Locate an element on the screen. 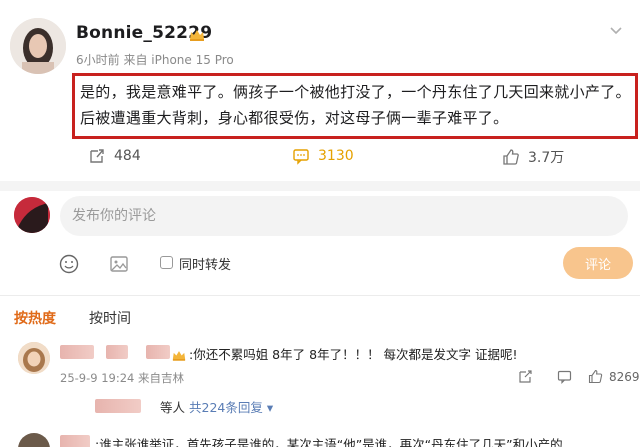  chevron-down-icon is located at coordinates (616, 30).